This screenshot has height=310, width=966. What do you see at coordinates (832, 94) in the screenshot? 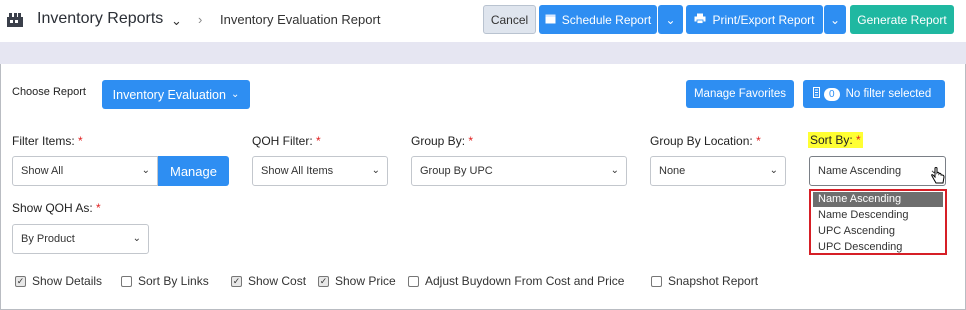
I see `filter-count-badge: 0` at bounding box center [832, 94].